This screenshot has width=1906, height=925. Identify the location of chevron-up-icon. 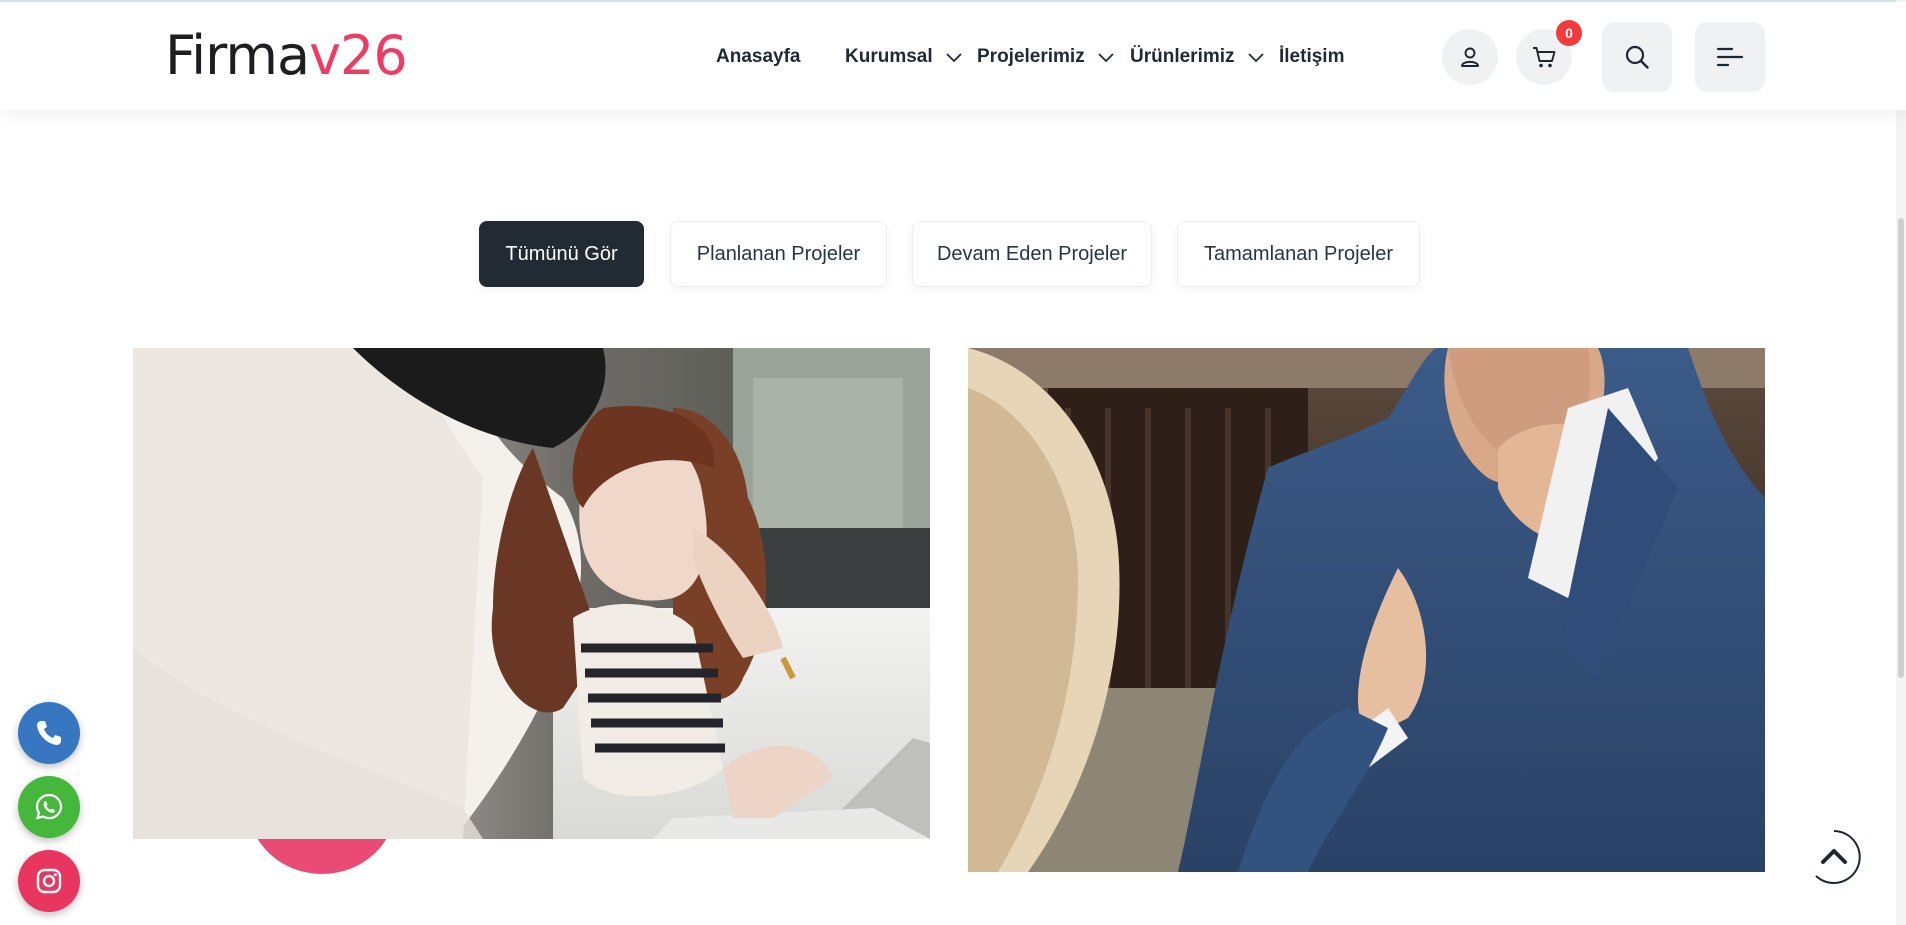
(1838, 857).